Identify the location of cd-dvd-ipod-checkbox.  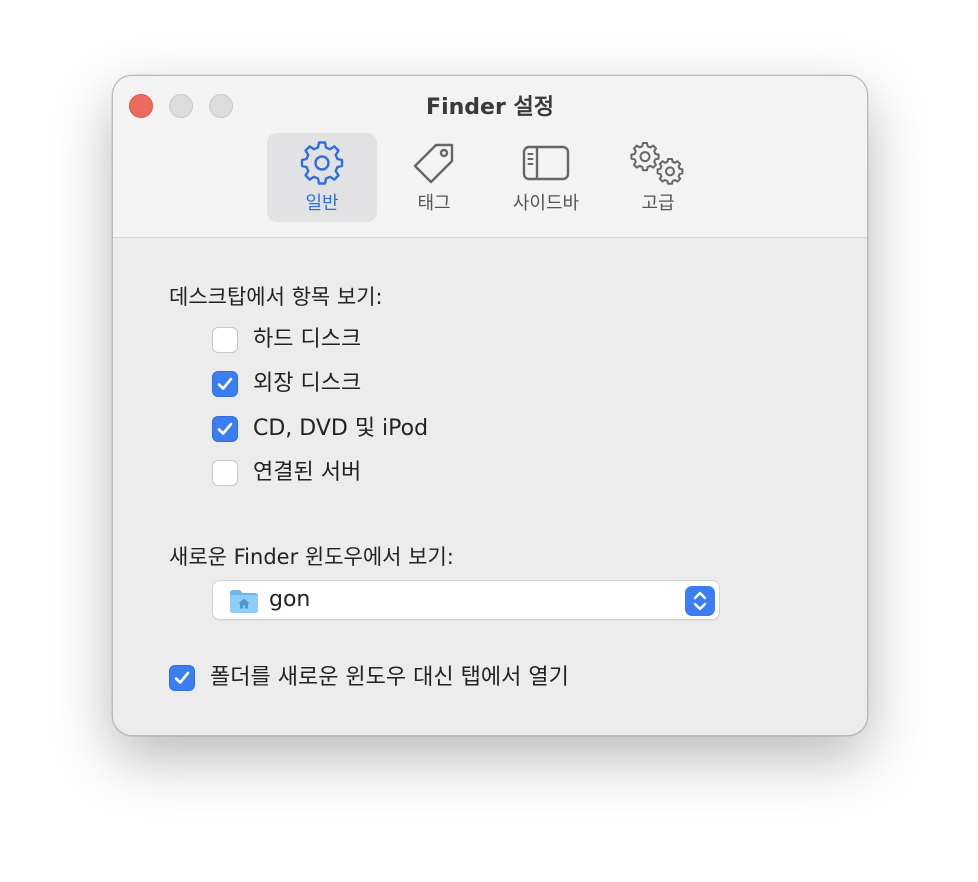
(225, 429).